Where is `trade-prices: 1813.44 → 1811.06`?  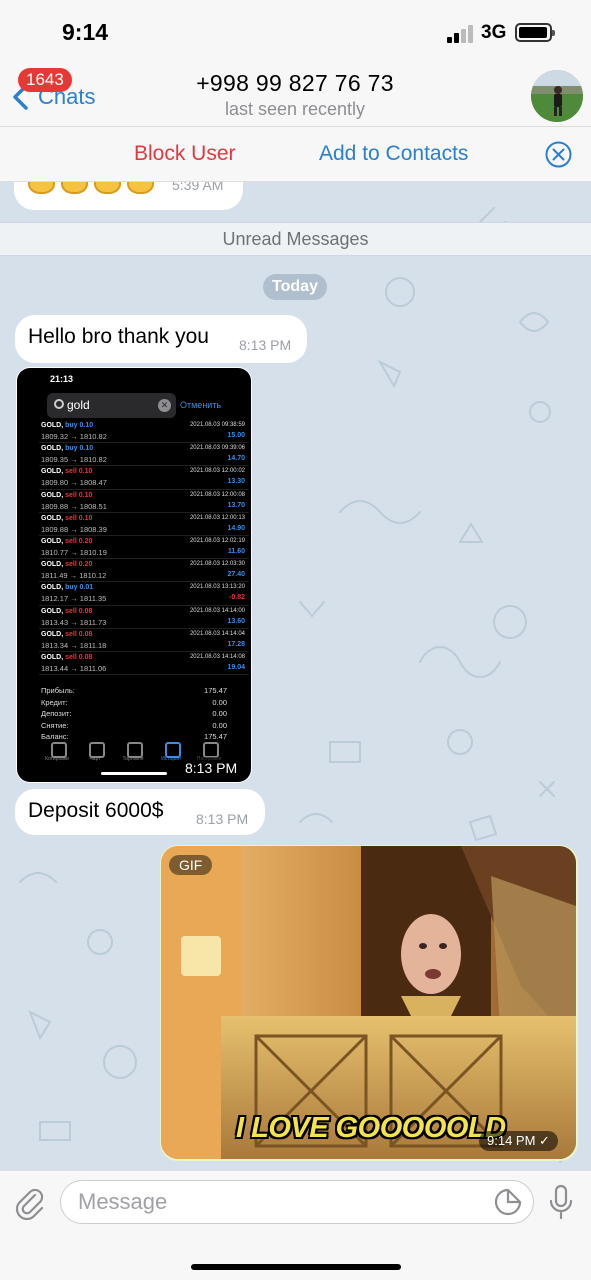 trade-prices: 1813.44 → 1811.06 is located at coordinates (74, 668).